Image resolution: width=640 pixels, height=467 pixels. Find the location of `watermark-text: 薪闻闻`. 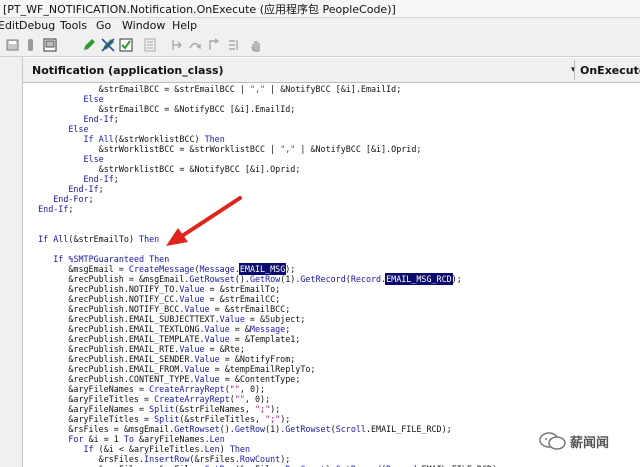

watermark-text: 薪闻闻 is located at coordinates (590, 443).